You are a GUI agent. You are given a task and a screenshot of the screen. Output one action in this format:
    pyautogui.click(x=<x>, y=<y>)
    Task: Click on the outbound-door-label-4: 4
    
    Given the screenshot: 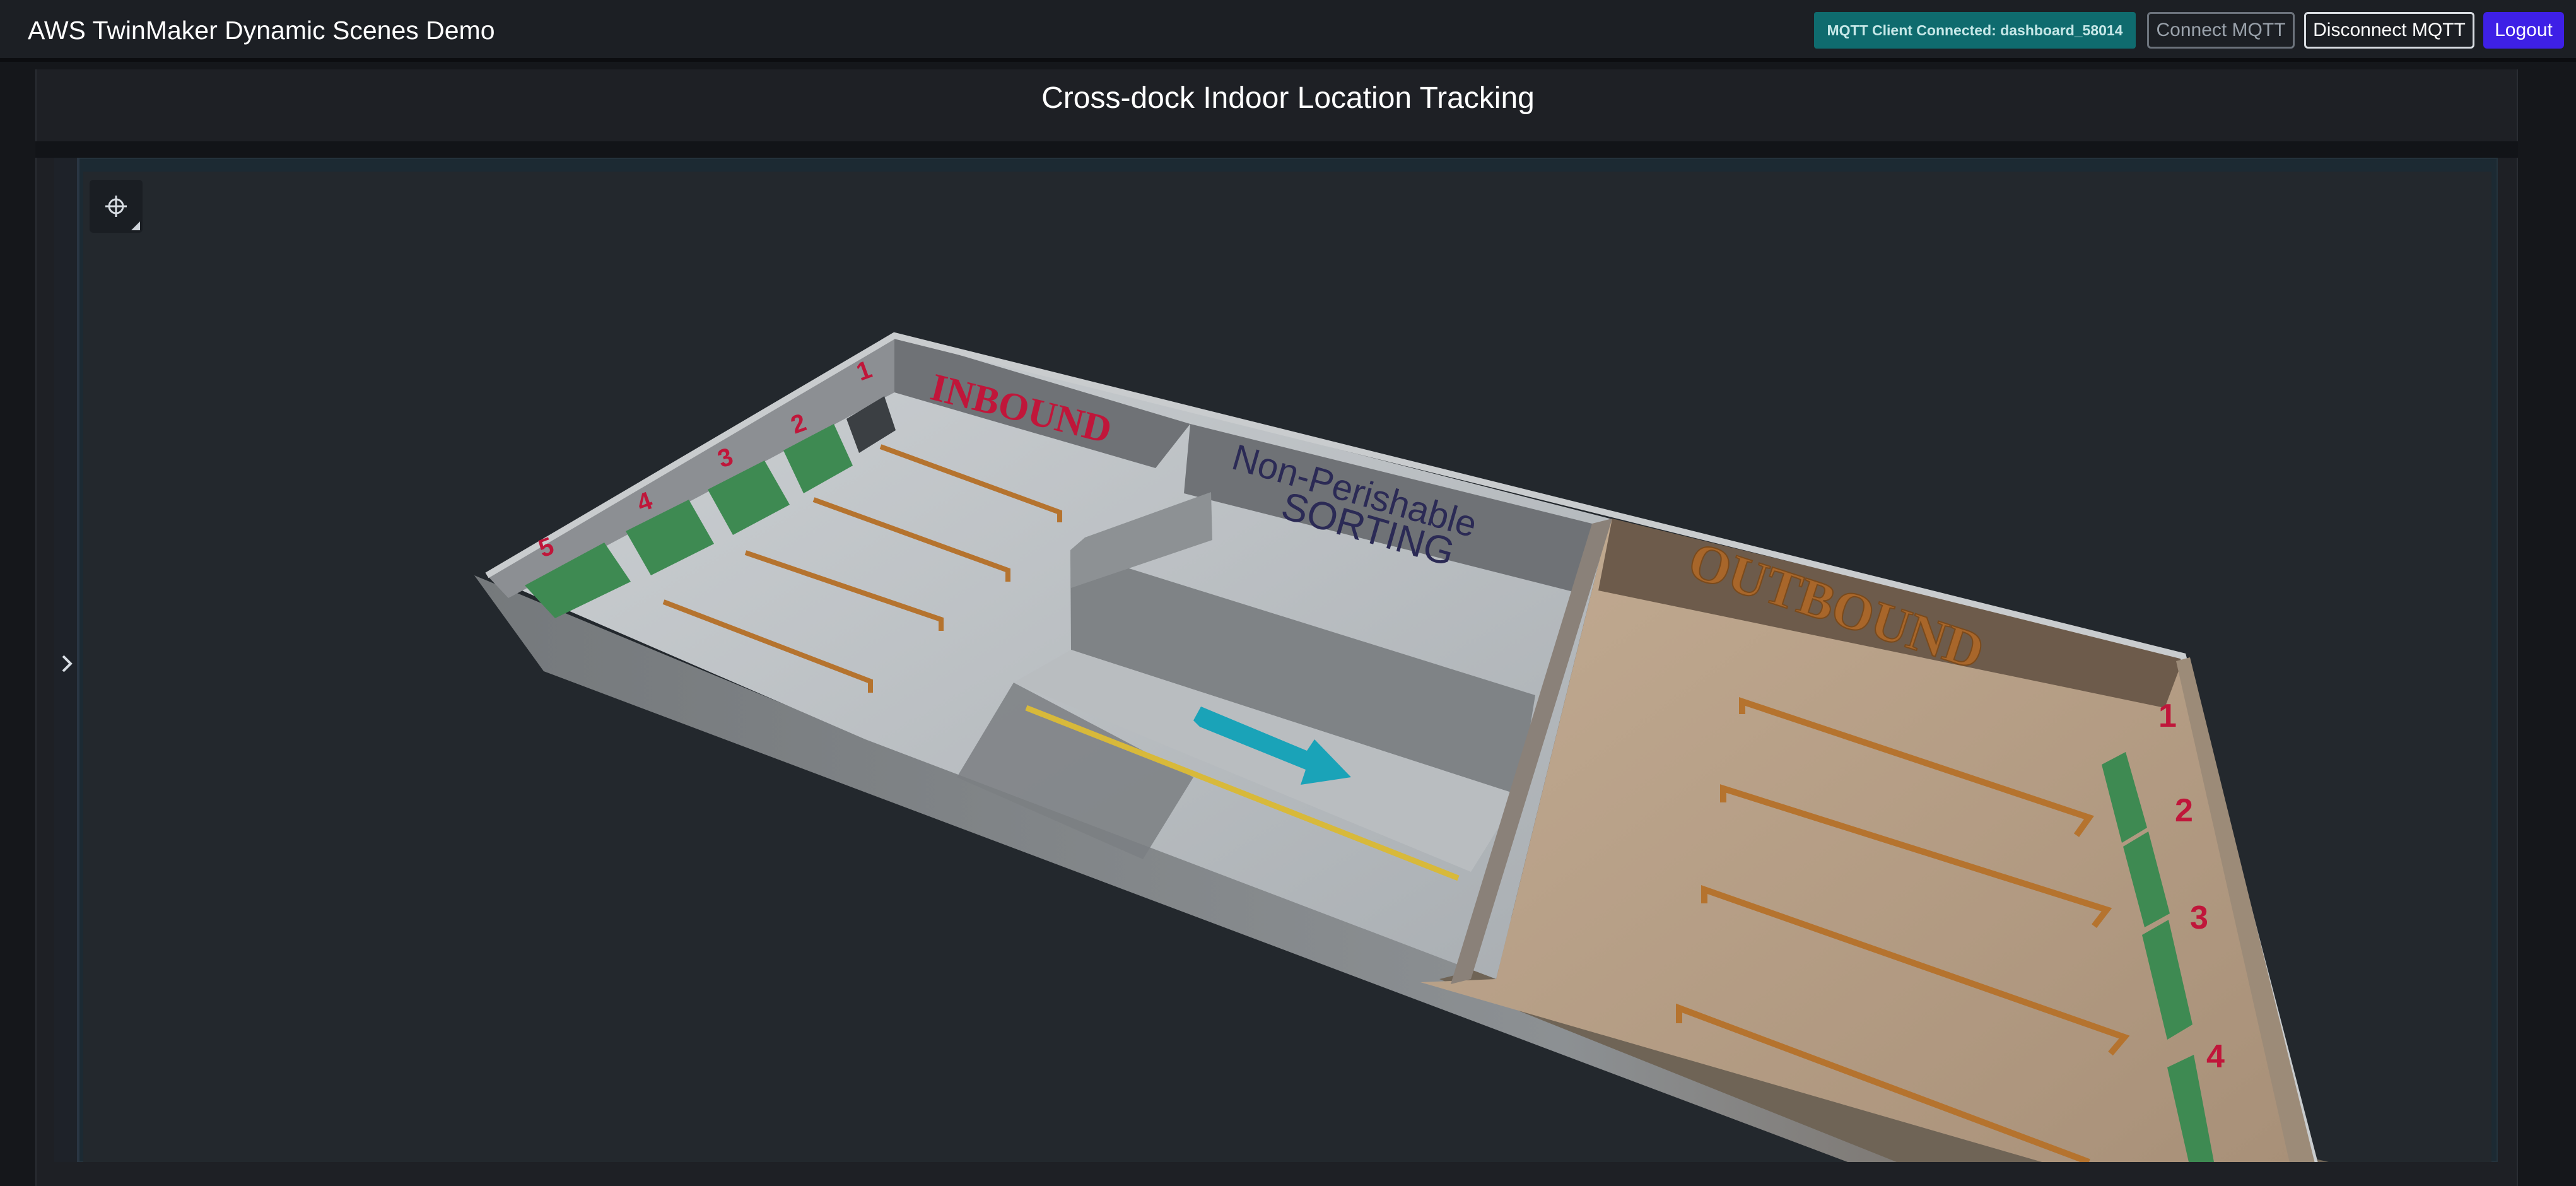 What is the action you would take?
    pyautogui.click(x=2215, y=1056)
    